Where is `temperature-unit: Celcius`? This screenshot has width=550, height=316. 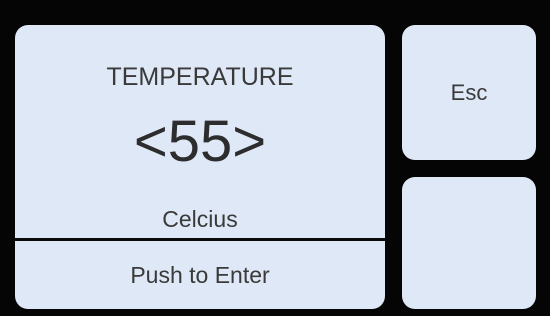 temperature-unit: Celcius is located at coordinates (200, 219).